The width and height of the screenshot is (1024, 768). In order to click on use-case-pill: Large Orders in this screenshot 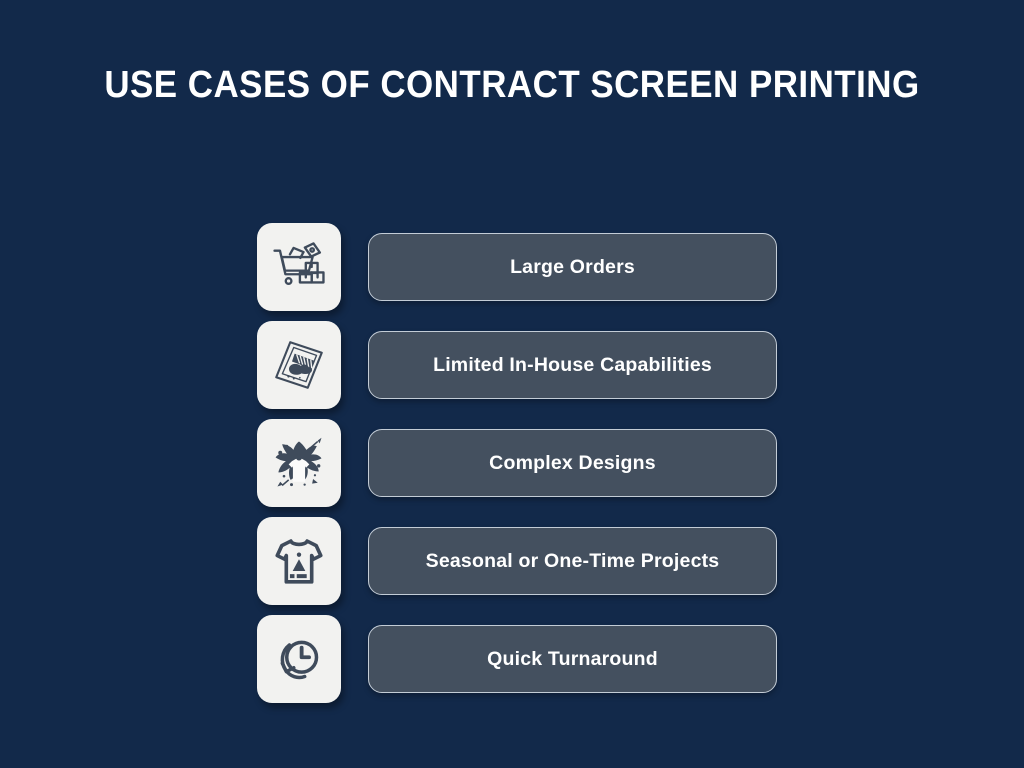, I will do `click(572, 267)`.